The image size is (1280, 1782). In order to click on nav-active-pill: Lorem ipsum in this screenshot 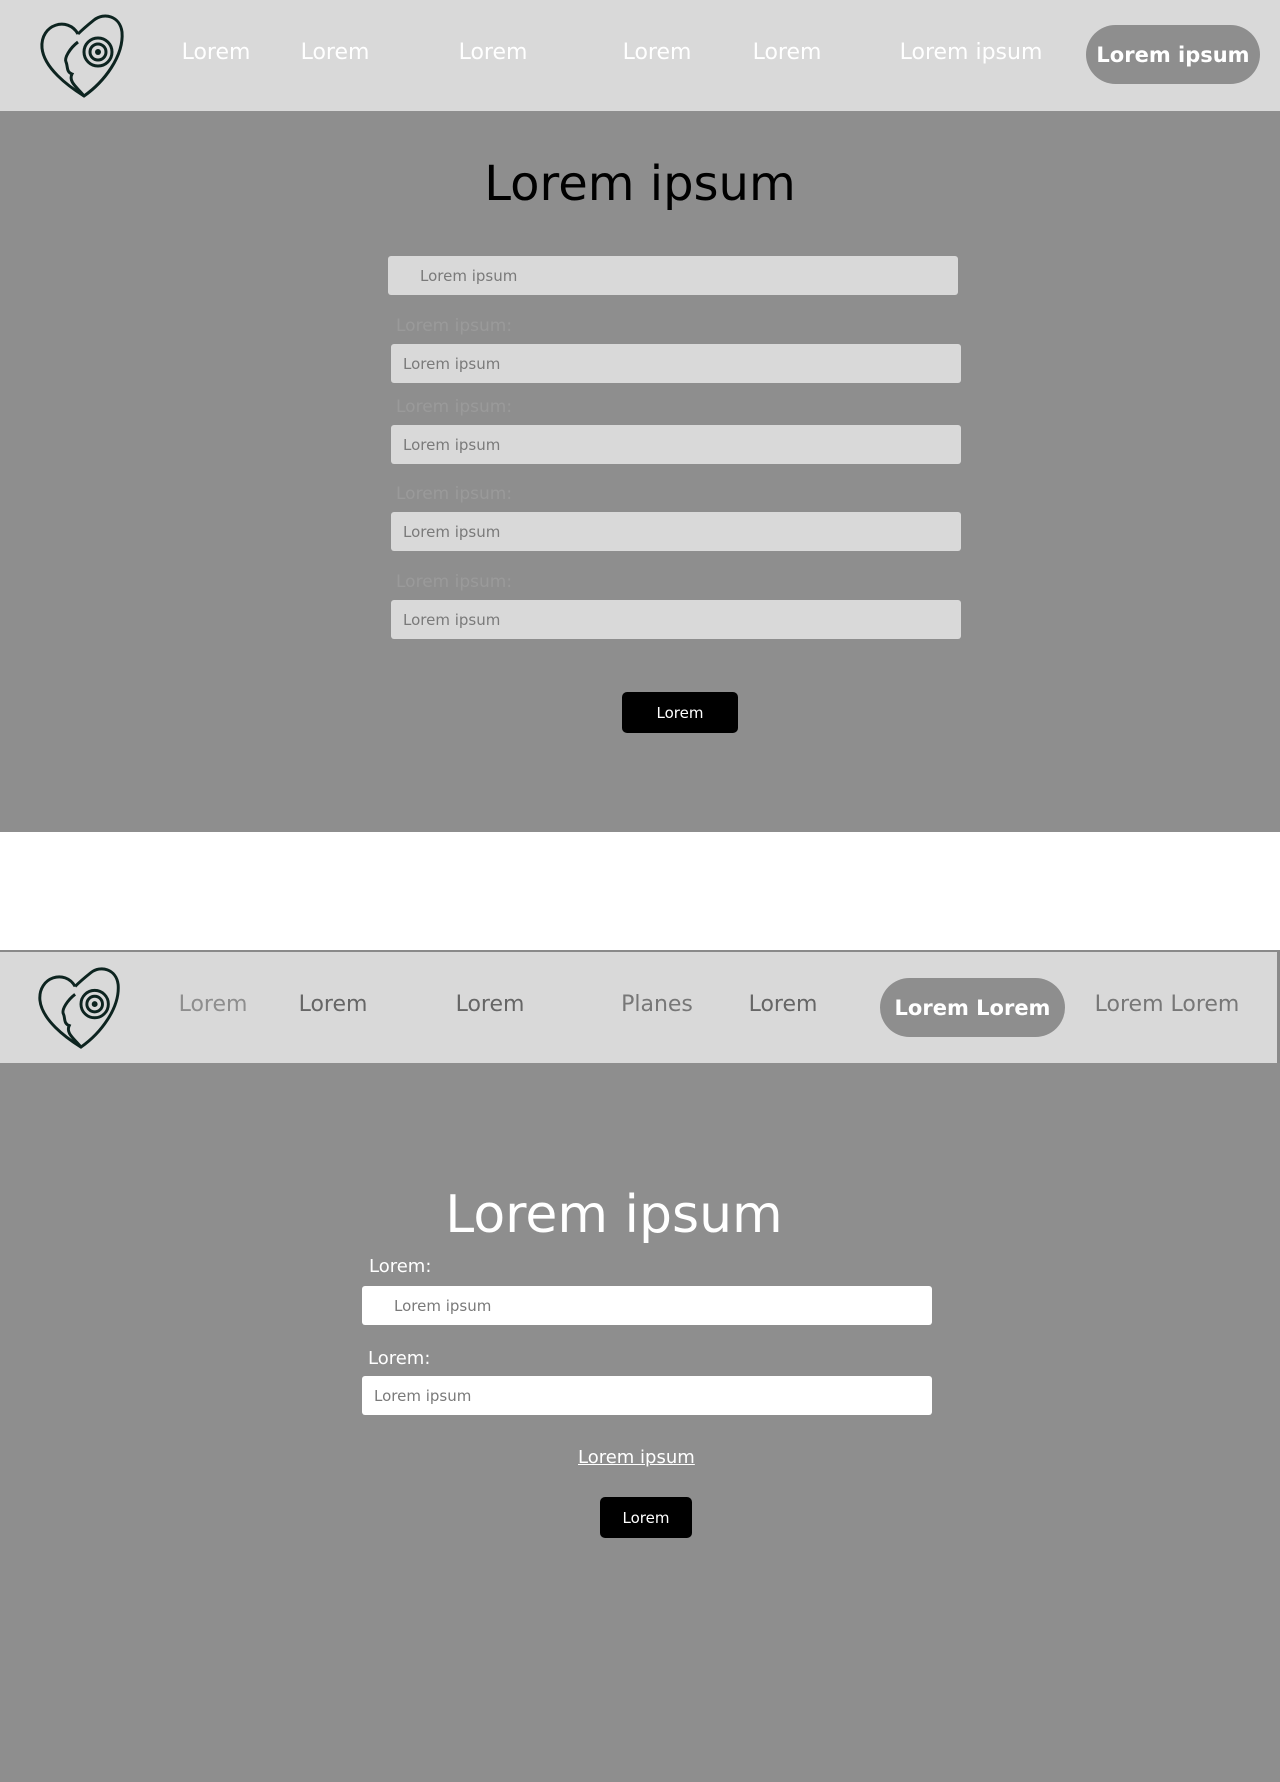, I will do `click(1173, 54)`.